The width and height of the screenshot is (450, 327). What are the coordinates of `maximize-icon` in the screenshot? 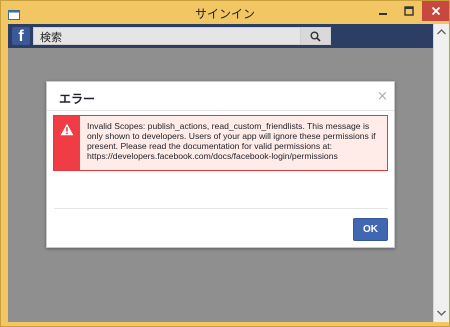 It's located at (409, 11).